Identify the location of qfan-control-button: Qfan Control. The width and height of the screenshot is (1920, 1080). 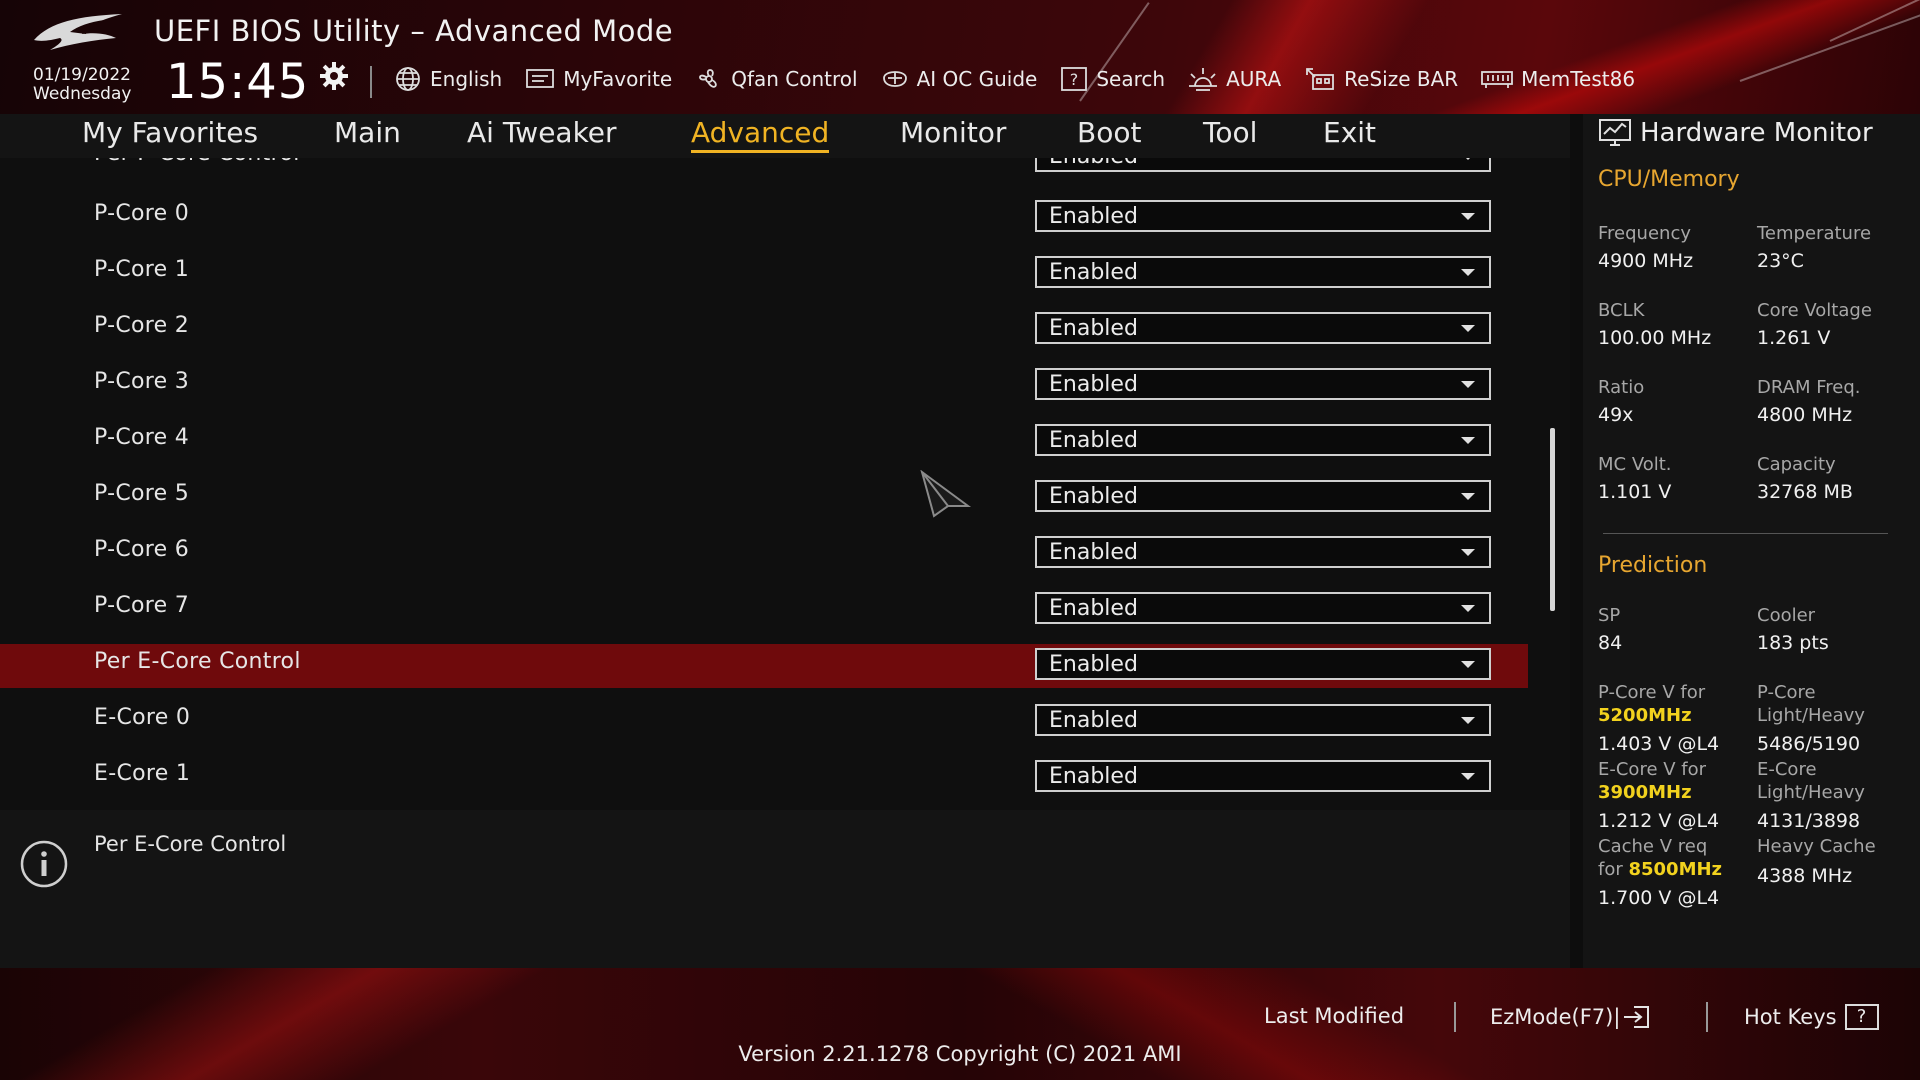
(776, 79).